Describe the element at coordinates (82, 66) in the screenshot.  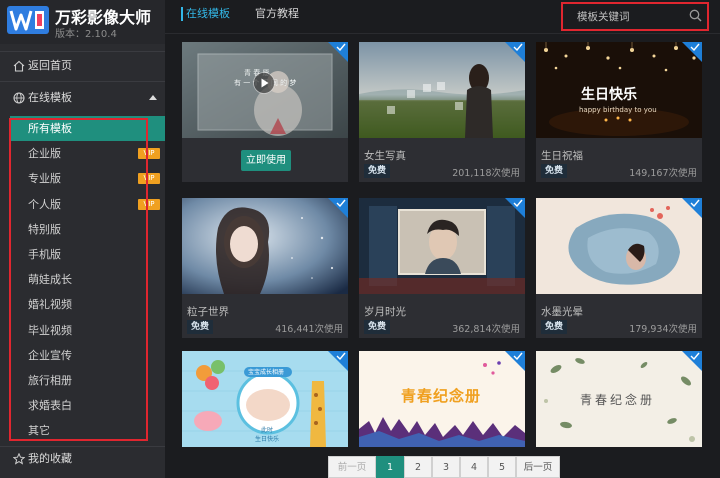
I see `nav-home: 返回首页` at that location.